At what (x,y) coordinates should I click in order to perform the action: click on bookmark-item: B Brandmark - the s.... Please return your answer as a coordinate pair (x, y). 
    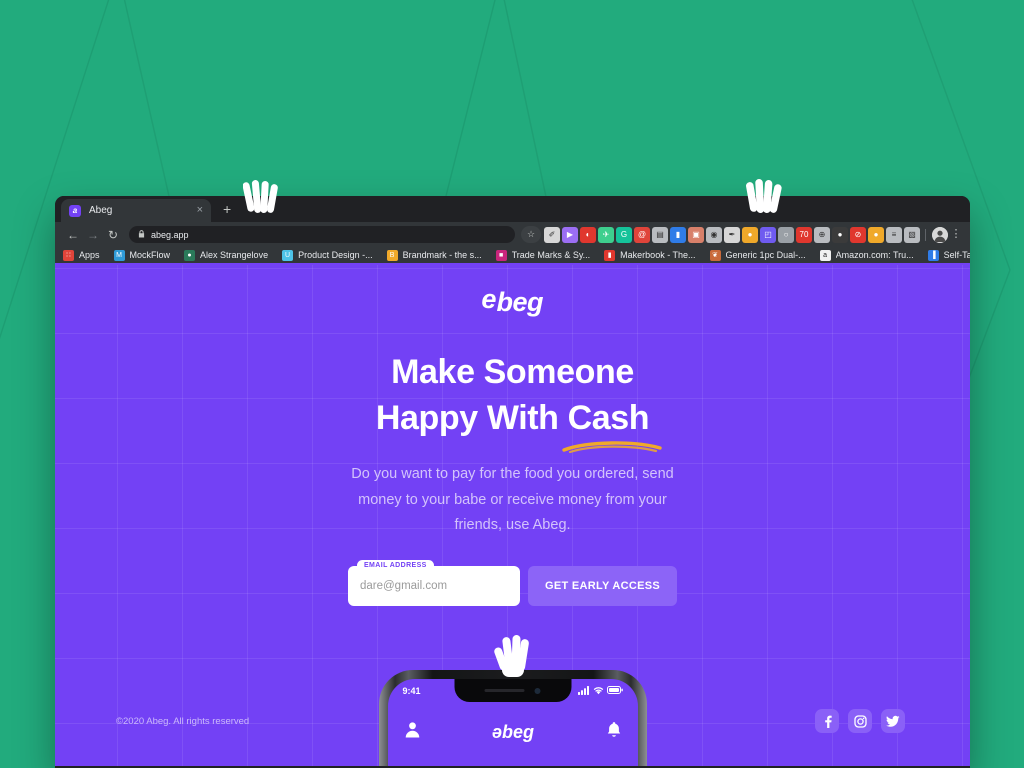
    Looking at the image, I should click on (434, 255).